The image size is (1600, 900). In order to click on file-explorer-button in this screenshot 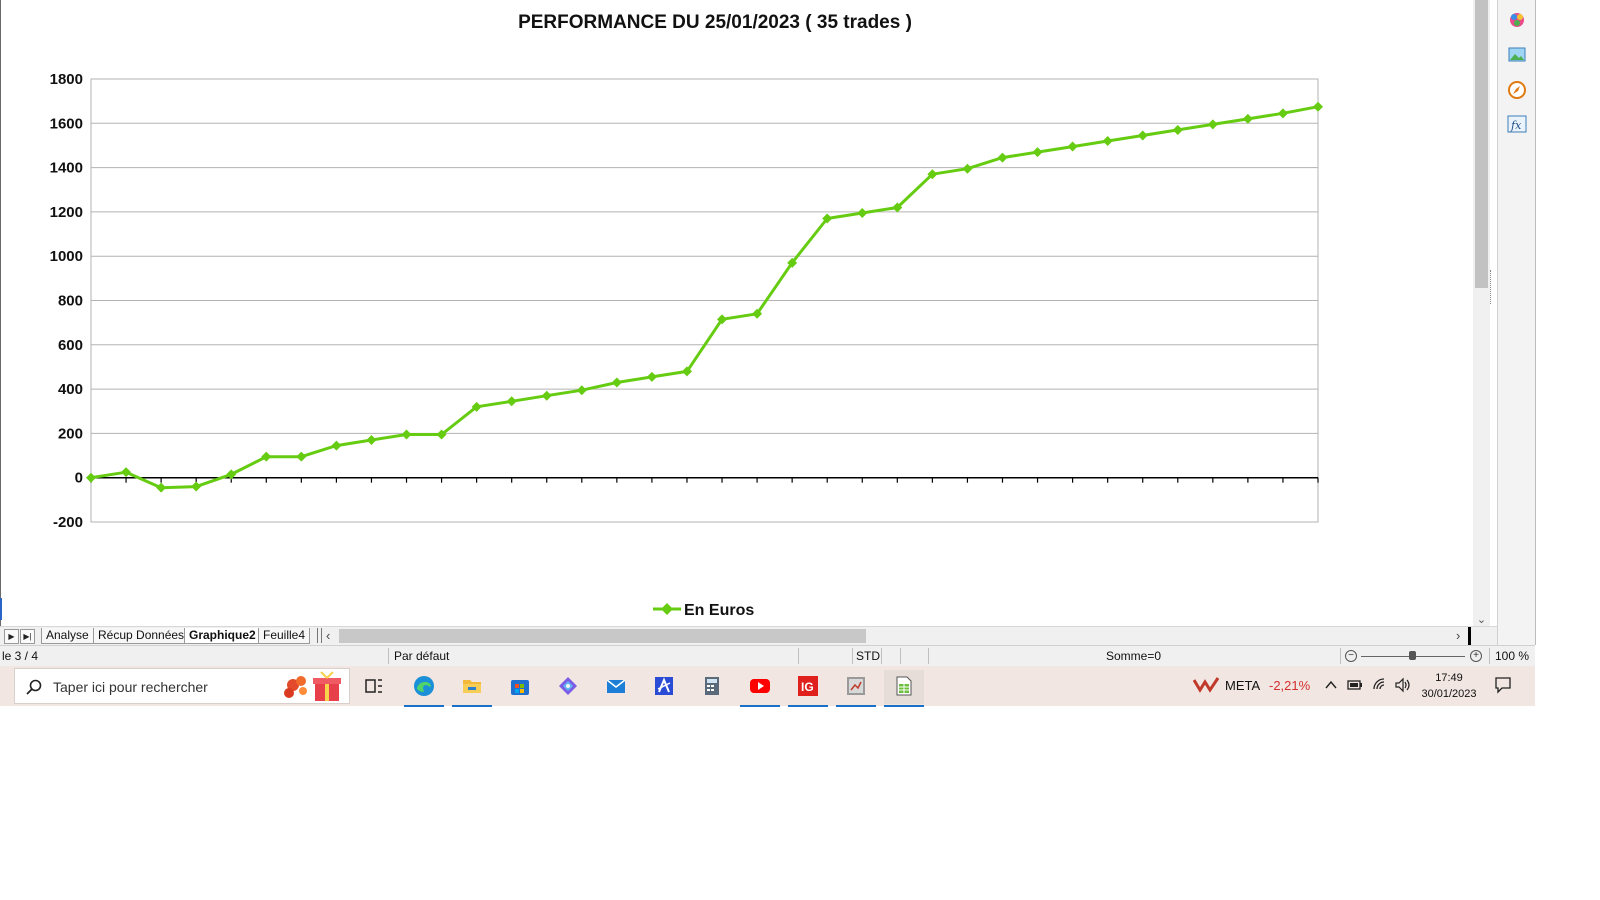, I will do `click(472, 688)`.